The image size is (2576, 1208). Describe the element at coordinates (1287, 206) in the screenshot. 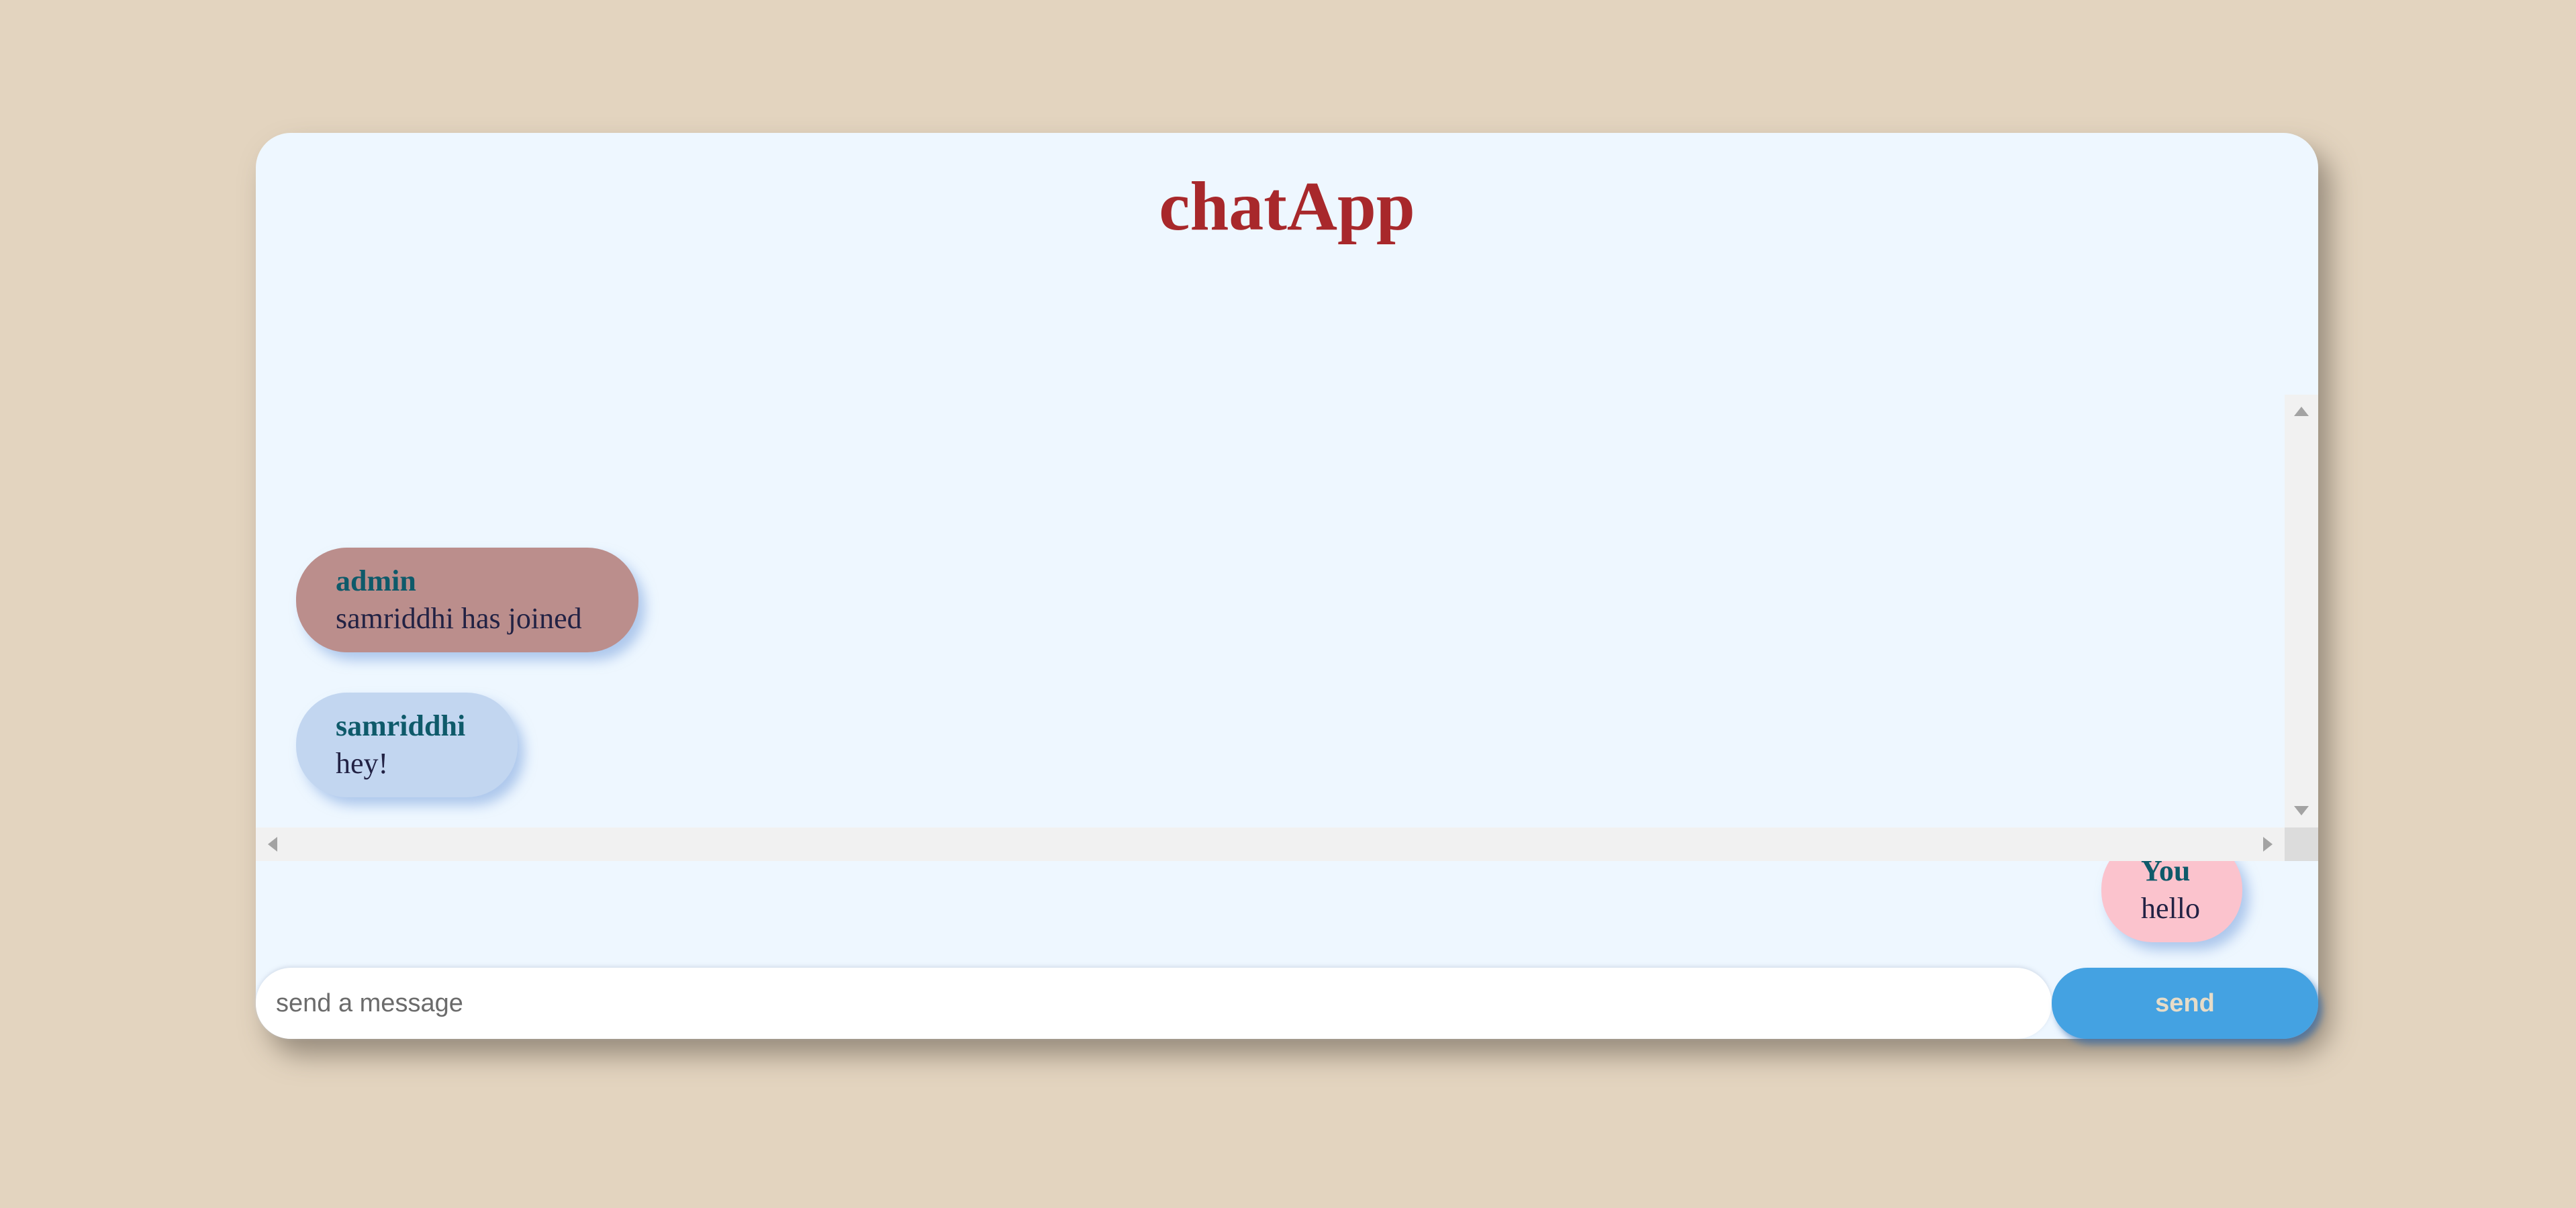

I see `app-title: chatApp` at that location.